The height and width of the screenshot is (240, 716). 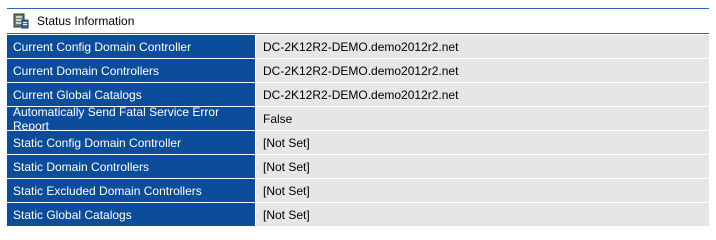 What do you see at coordinates (86, 21) in the screenshot?
I see `section-title: Status Information` at bounding box center [86, 21].